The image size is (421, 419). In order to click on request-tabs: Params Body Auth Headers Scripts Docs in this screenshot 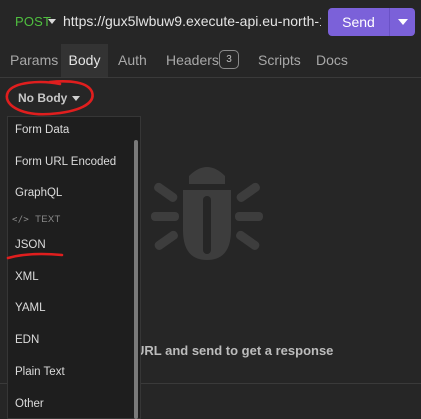, I will do `click(210, 61)`.